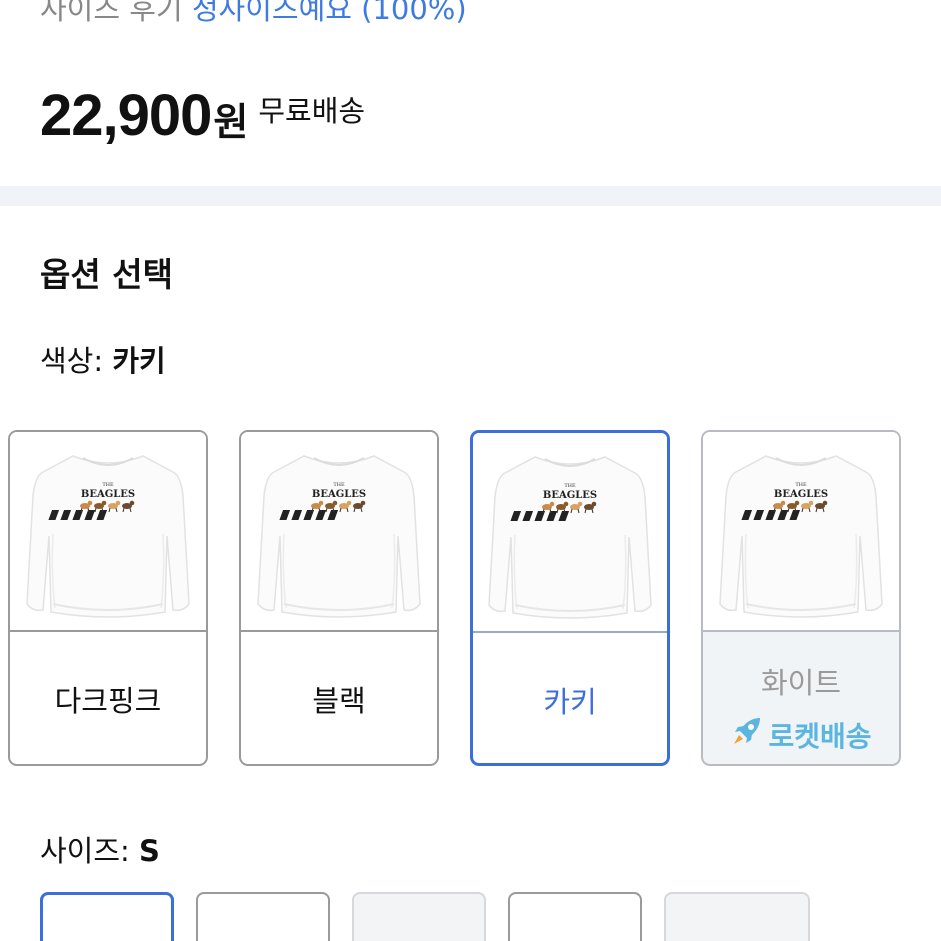 This screenshot has height=941, width=941. What do you see at coordinates (820, 736) in the screenshot?
I see `rocket-delivery-text: 로켓배송` at bounding box center [820, 736].